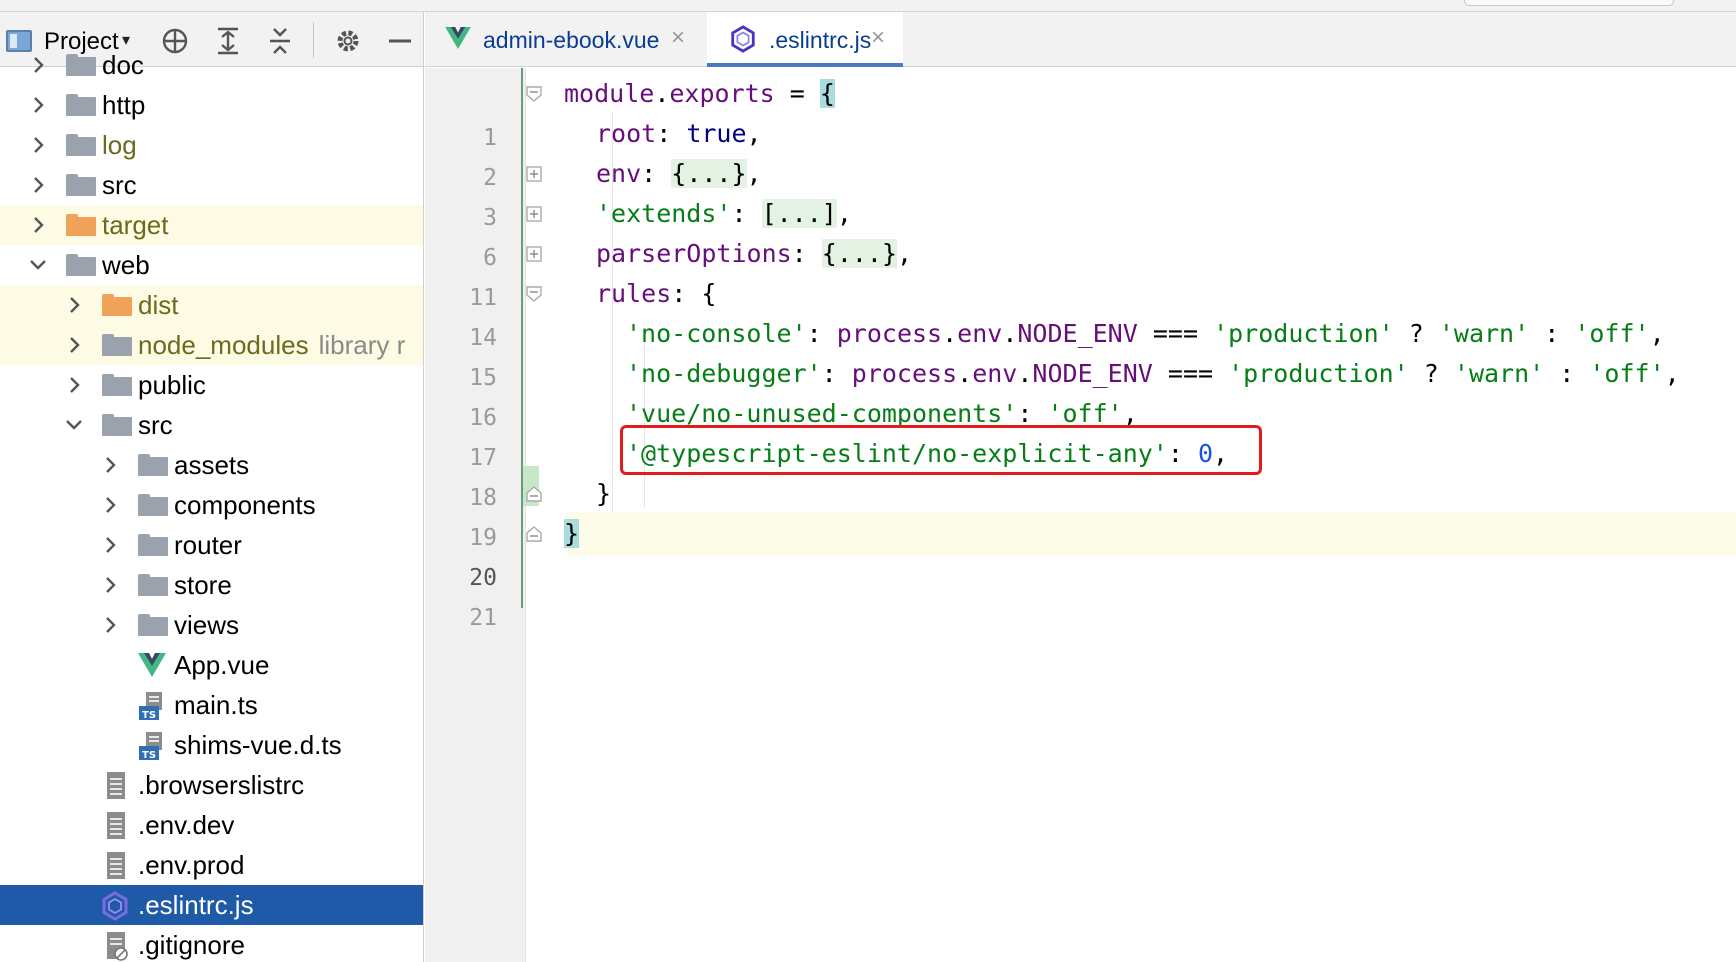 The height and width of the screenshot is (962, 1736). What do you see at coordinates (1102, 271) in the screenshot?
I see `code-line-11: 11 parserOptions: {...},` at bounding box center [1102, 271].